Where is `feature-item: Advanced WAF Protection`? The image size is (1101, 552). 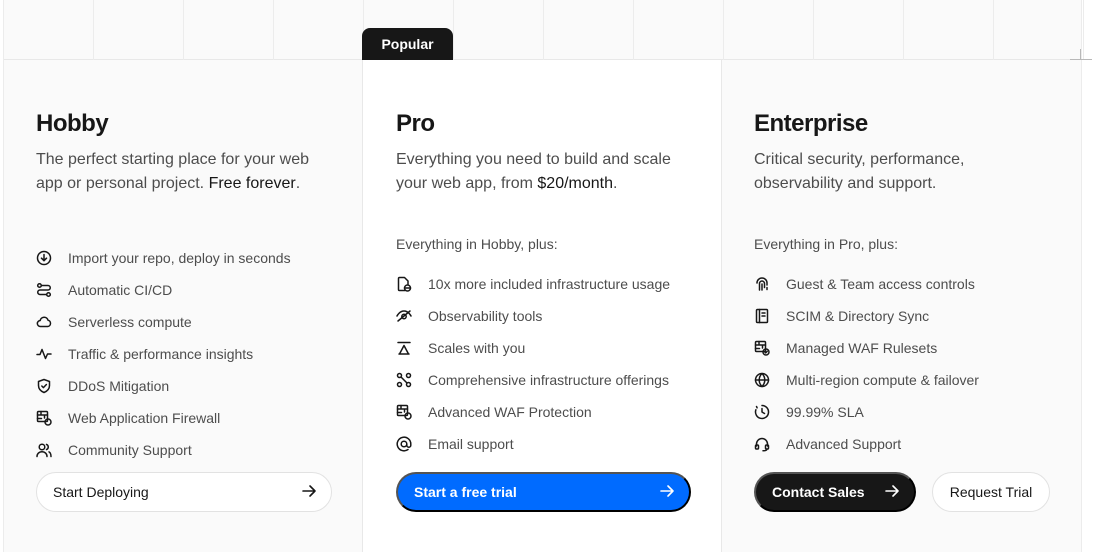
feature-item: Advanced WAF Protection is located at coordinates (558, 412).